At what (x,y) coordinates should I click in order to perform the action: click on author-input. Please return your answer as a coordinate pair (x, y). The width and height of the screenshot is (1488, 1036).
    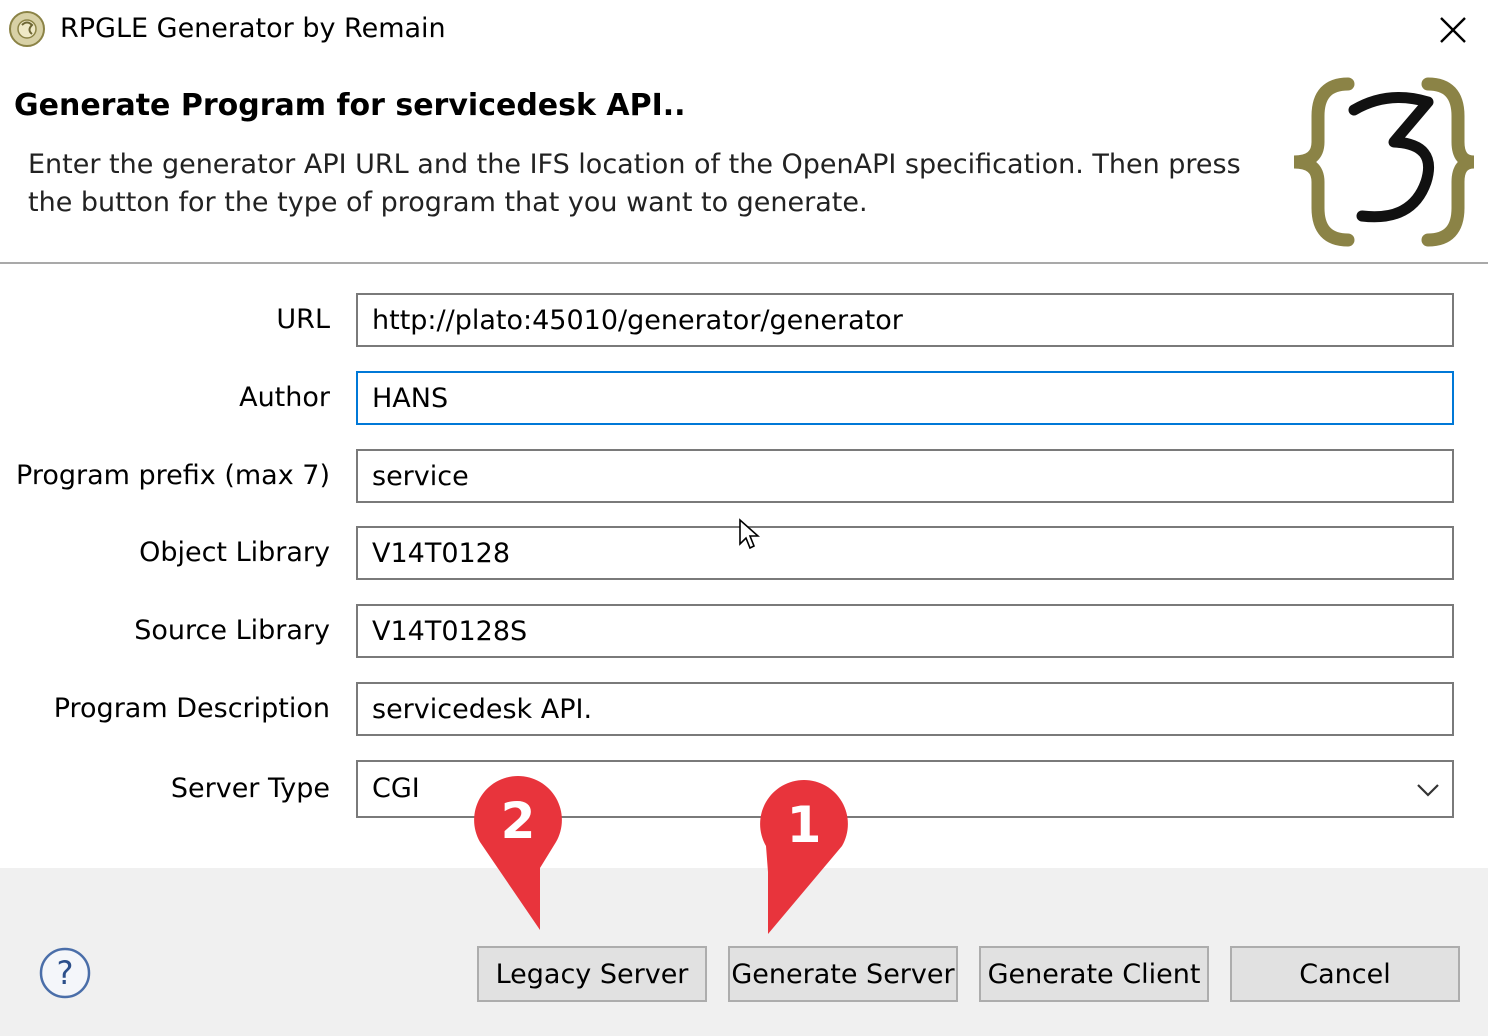
    Looking at the image, I should click on (905, 398).